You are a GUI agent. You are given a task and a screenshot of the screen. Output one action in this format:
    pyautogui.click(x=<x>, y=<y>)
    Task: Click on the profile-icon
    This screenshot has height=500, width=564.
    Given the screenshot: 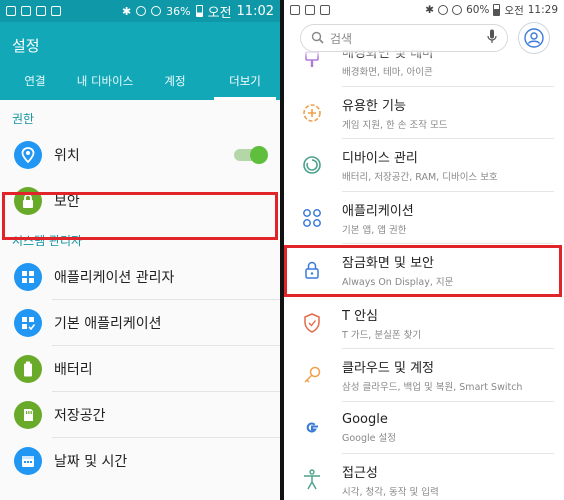 What is the action you would take?
    pyautogui.click(x=534, y=38)
    